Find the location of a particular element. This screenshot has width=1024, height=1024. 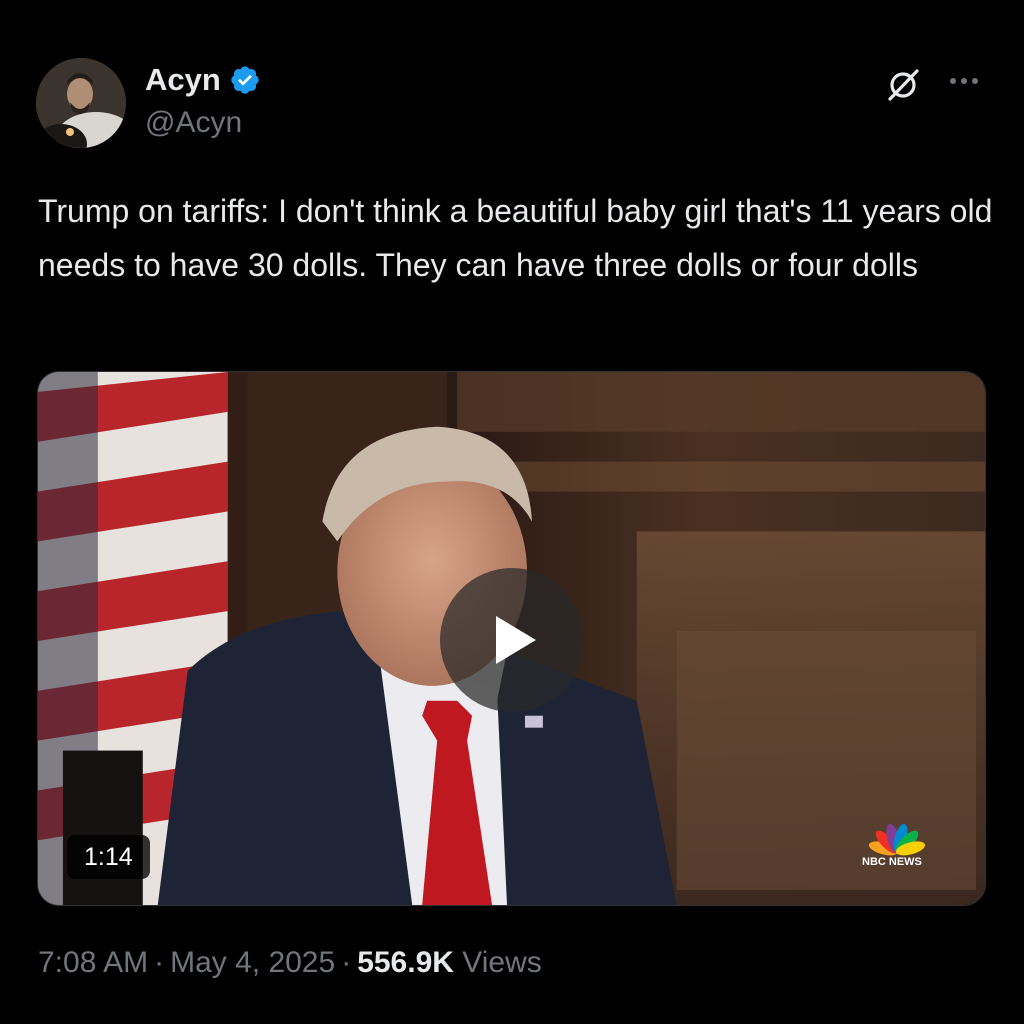

author-display-name: Acyn is located at coordinates (183, 80).